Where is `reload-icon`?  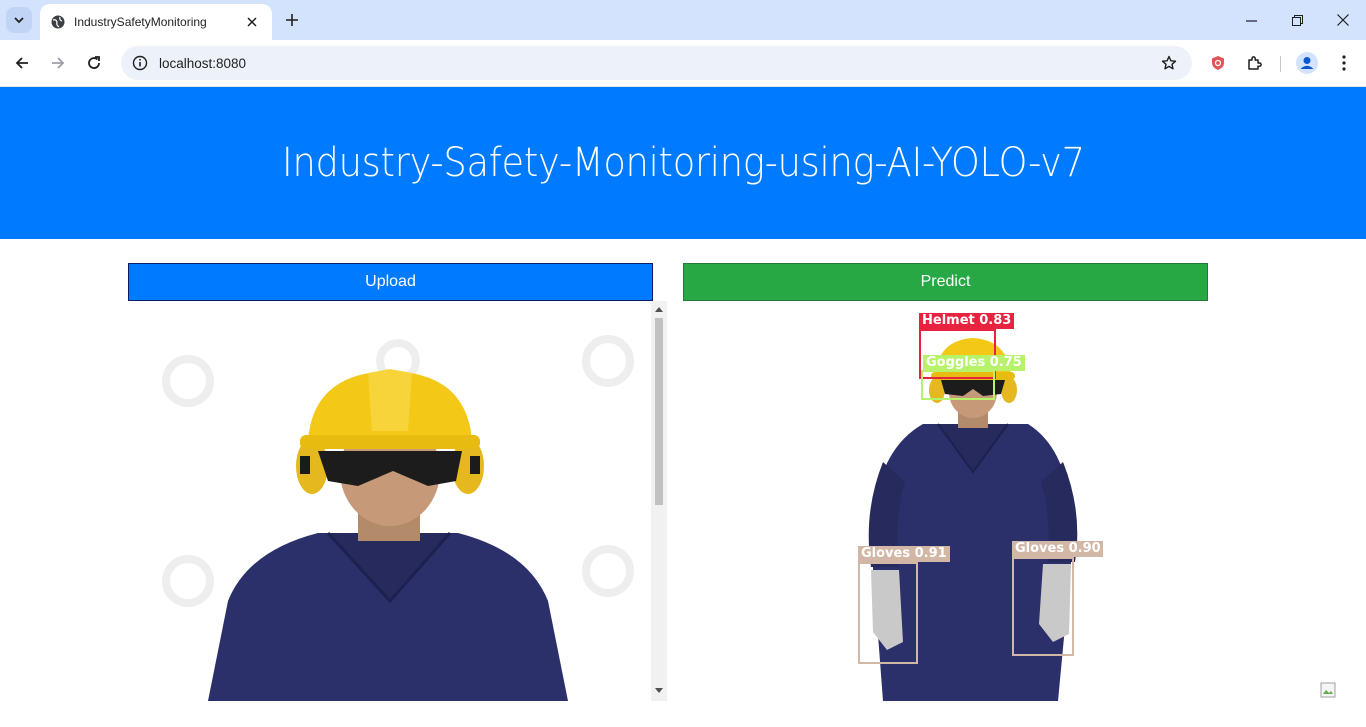 reload-icon is located at coordinates (94, 62).